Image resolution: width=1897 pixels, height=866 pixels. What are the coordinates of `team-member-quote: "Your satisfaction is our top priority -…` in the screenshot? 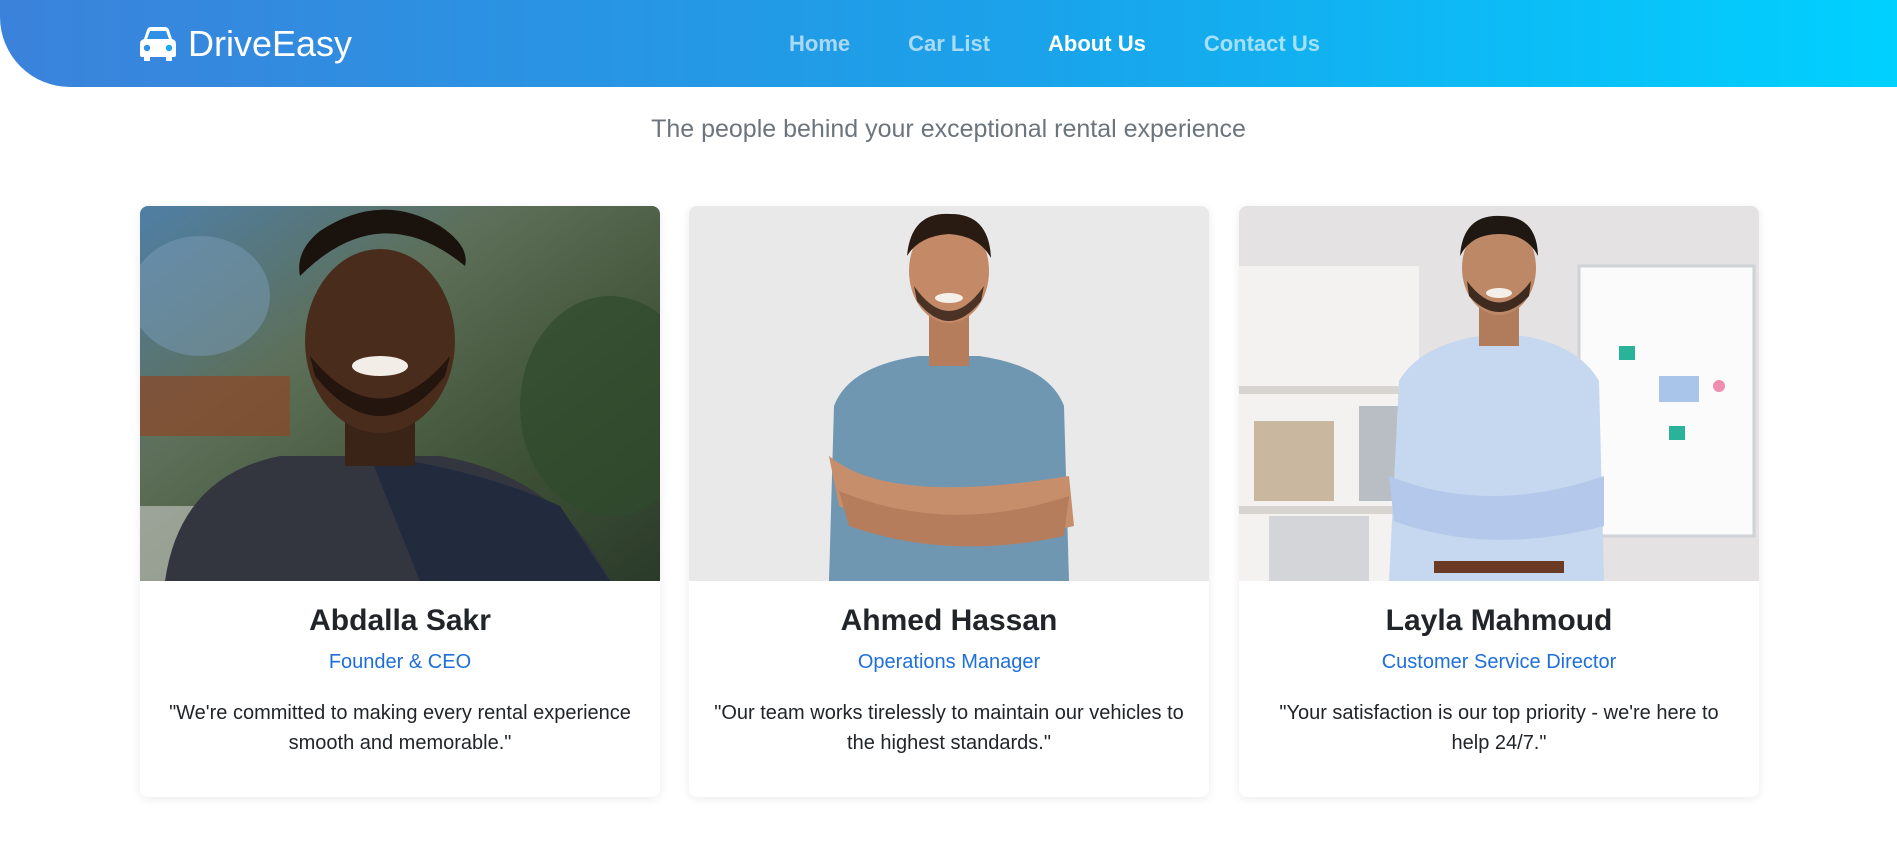 It's located at (1499, 728).